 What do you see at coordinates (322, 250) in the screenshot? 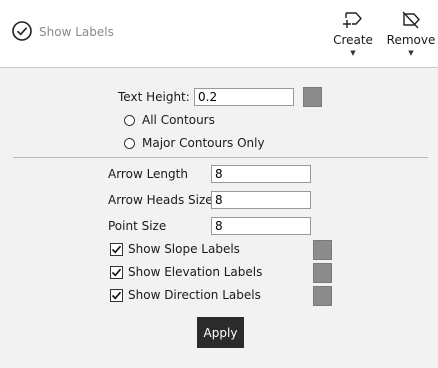
I see `slope-labels-color-swatch` at bounding box center [322, 250].